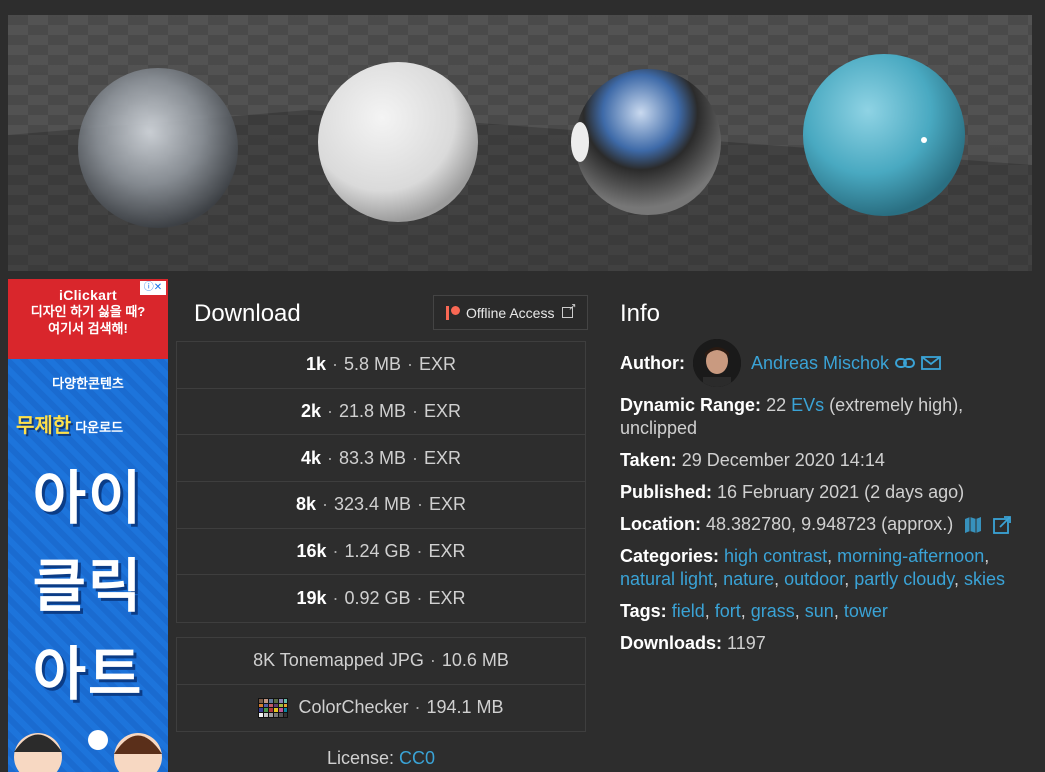 The width and height of the screenshot is (1045, 772). What do you see at coordinates (372, 504) in the screenshot?
I see `file-size: 323.4 MB` at bounding box center [372, 504].